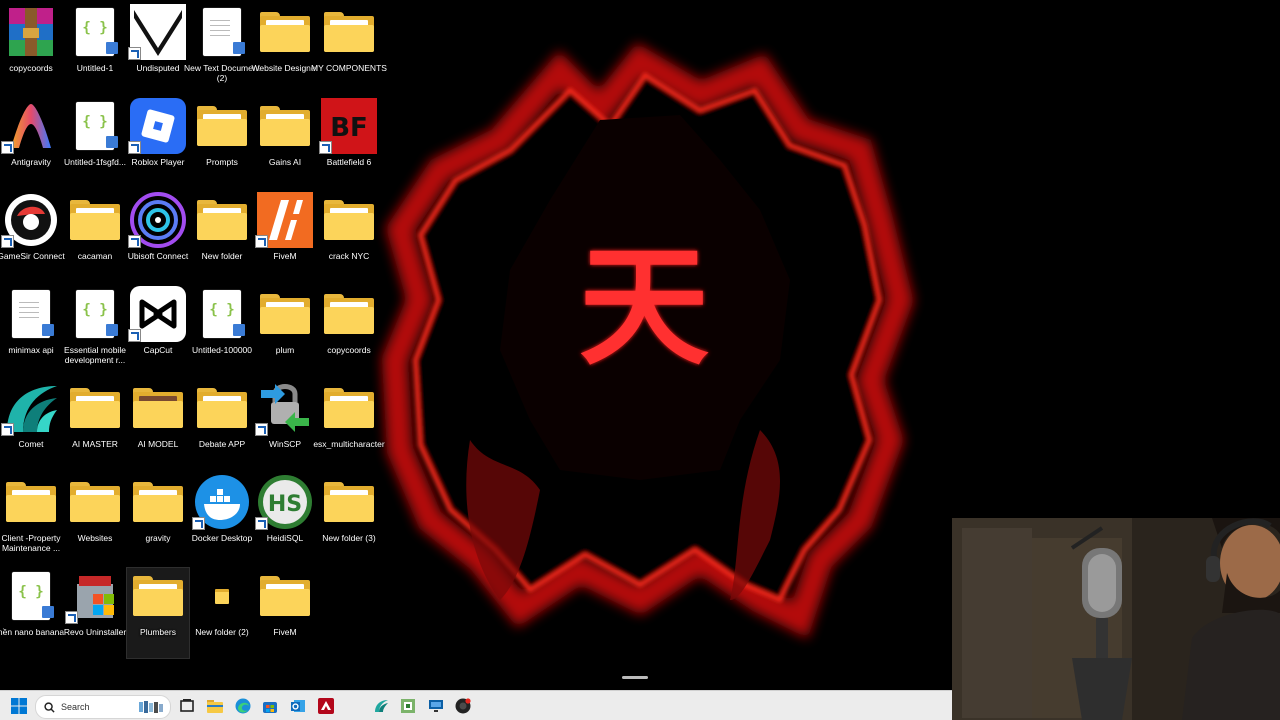  I want to click on desktop-icon-crack-nyc: crack NYC, so click(349, 237).